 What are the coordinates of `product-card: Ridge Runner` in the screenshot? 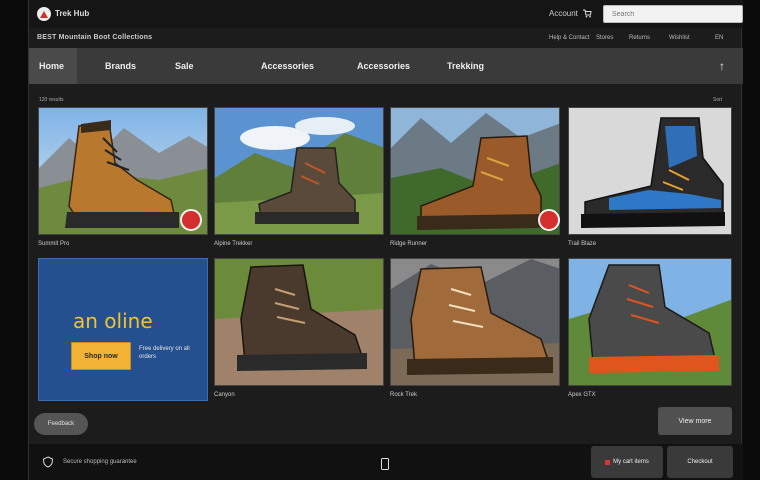 It's located at (475, 177).